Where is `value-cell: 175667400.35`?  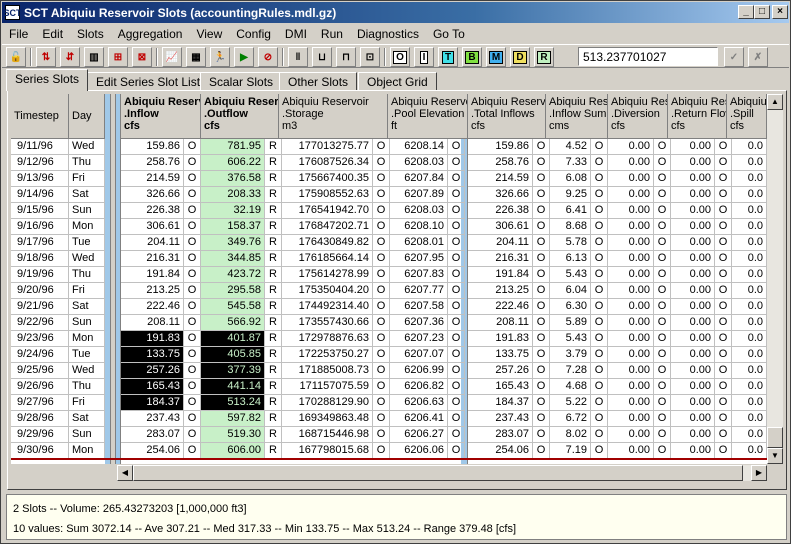 value-cell: 175667400.35 is located at coordinates (326, 179).